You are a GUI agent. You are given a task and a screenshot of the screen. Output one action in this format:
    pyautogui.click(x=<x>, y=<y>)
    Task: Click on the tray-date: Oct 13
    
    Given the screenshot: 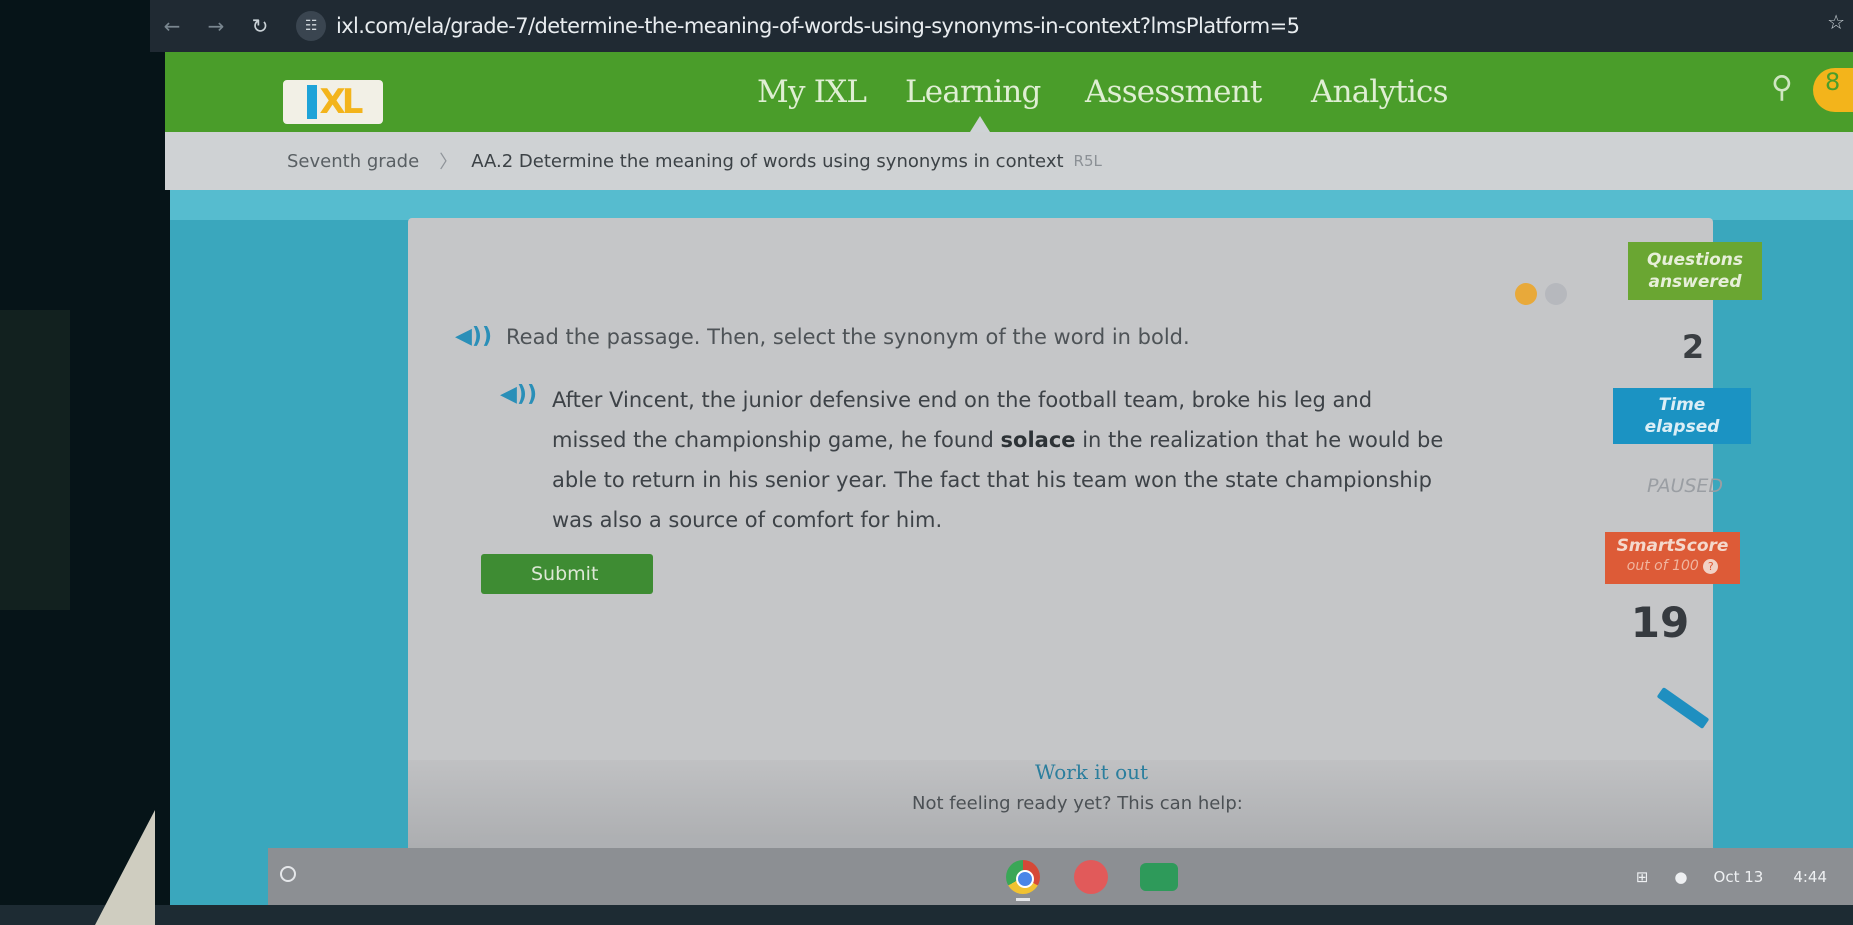 What is the action you would take?
    pyautogui.click(x=1739, y=877)
    